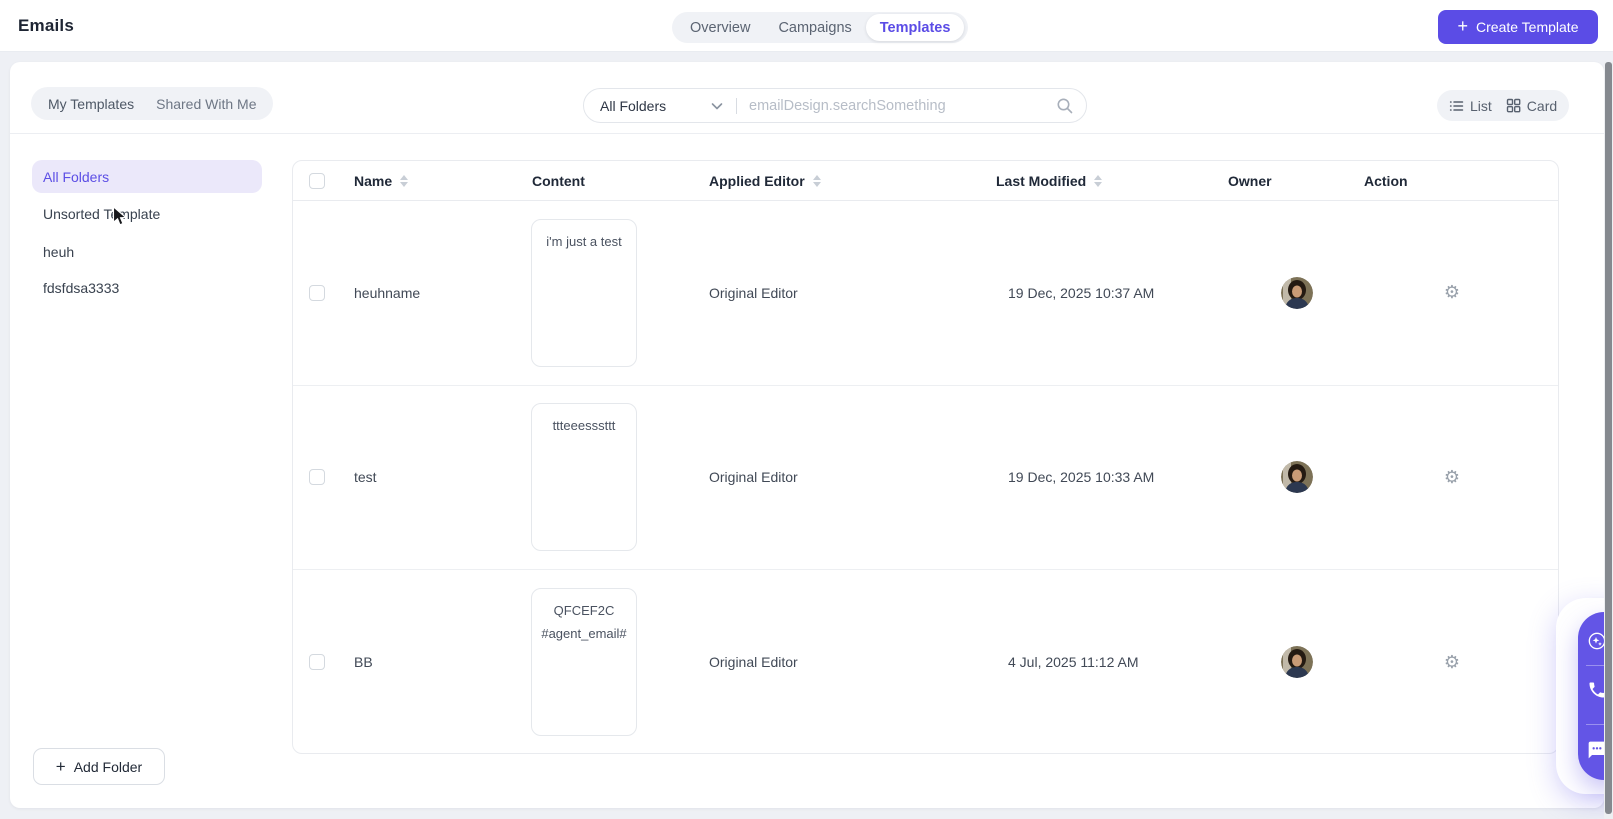  What do you see at coordinates (147, 251) in the screenshot?
I see `sidebar-item-heuh: heuh` at bounding box center [147, 251].